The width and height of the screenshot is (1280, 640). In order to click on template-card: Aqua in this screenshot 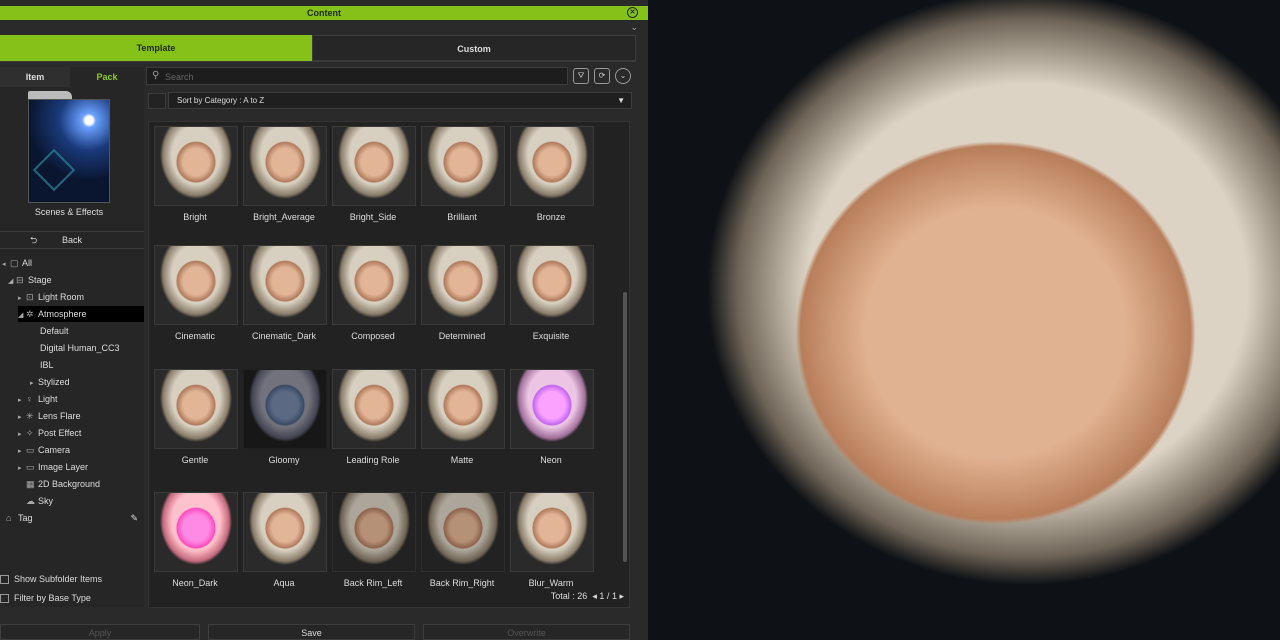, I will do `click(285, 540)`.